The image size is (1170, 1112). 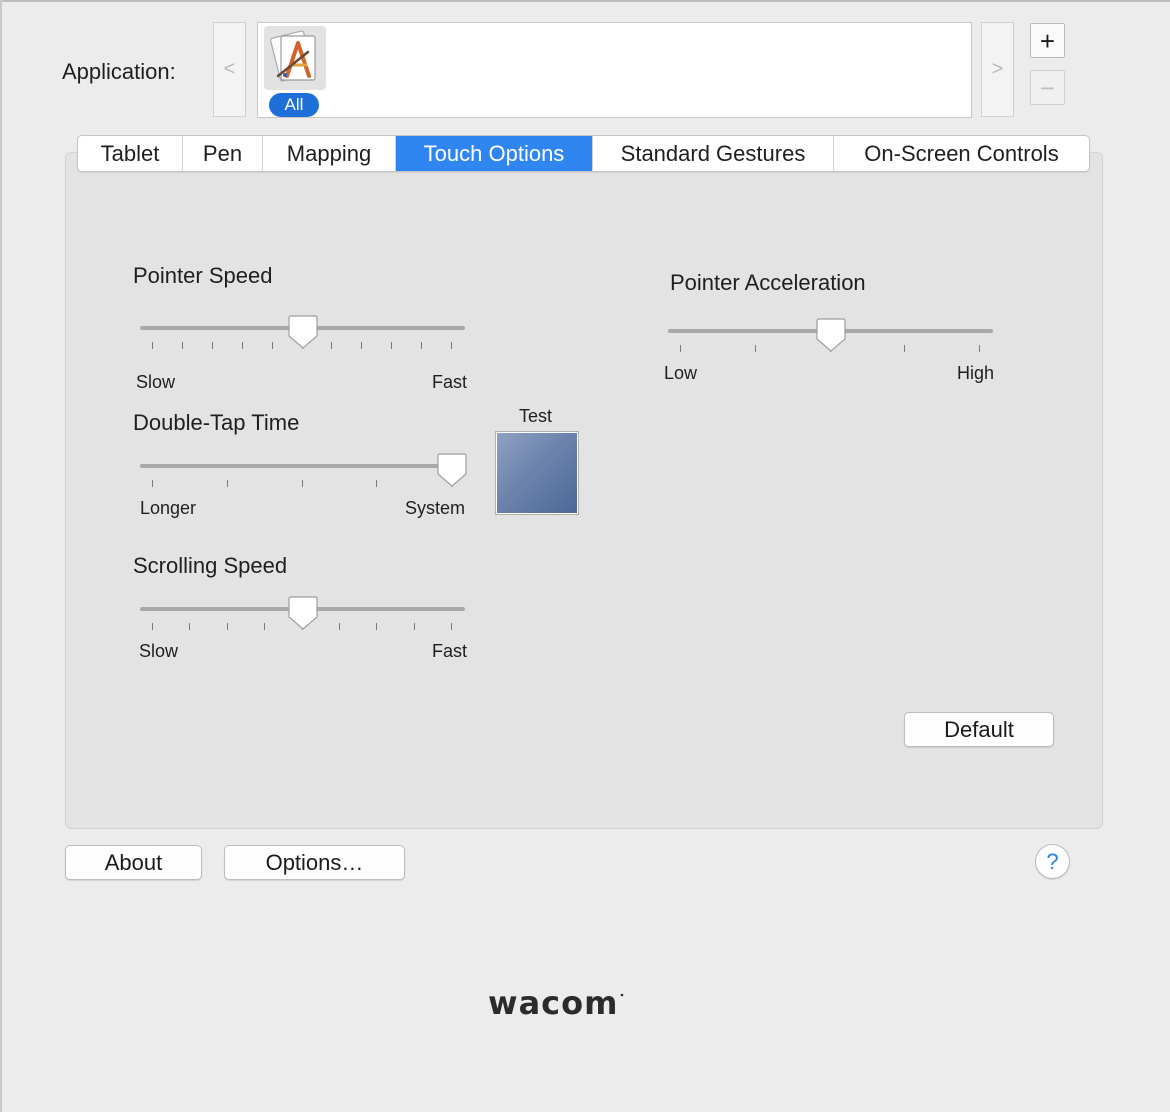 I want to click on svg-text: wacom, so click(x=553, y=1003).